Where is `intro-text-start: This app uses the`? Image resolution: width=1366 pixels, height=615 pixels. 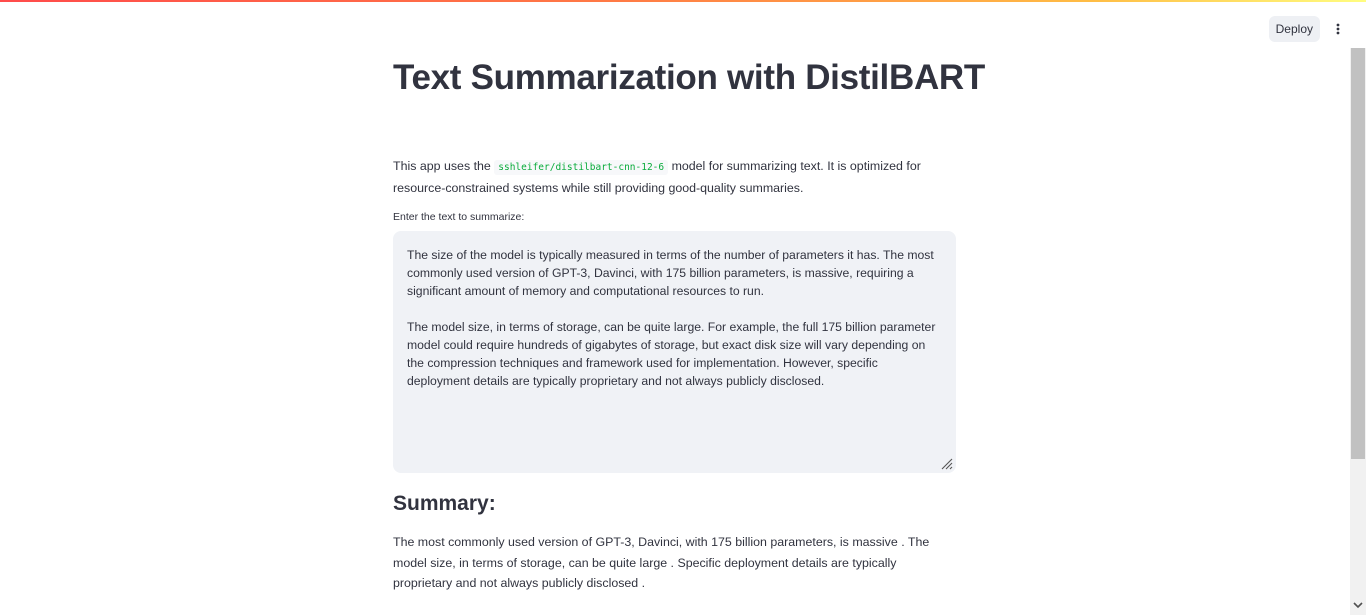 intro-text-start: This app uses the is located at coordinates (444, 166).